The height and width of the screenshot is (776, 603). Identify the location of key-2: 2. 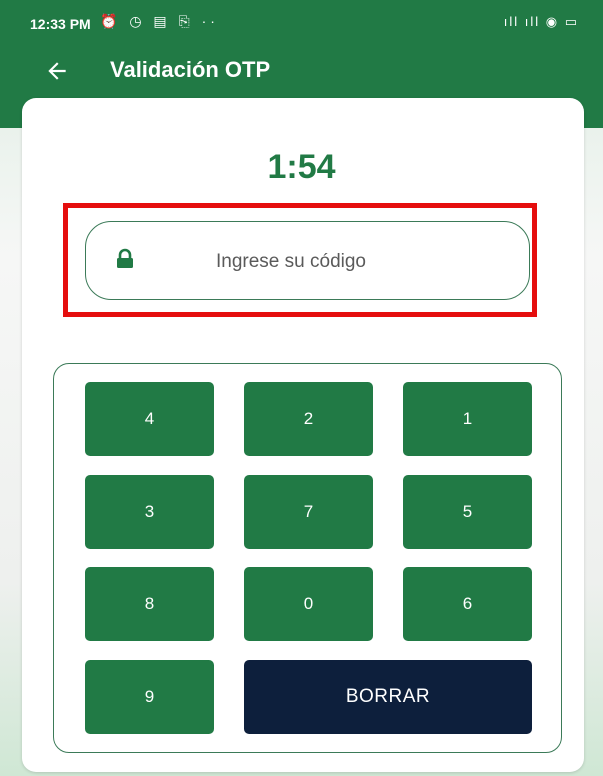
(308, 419).